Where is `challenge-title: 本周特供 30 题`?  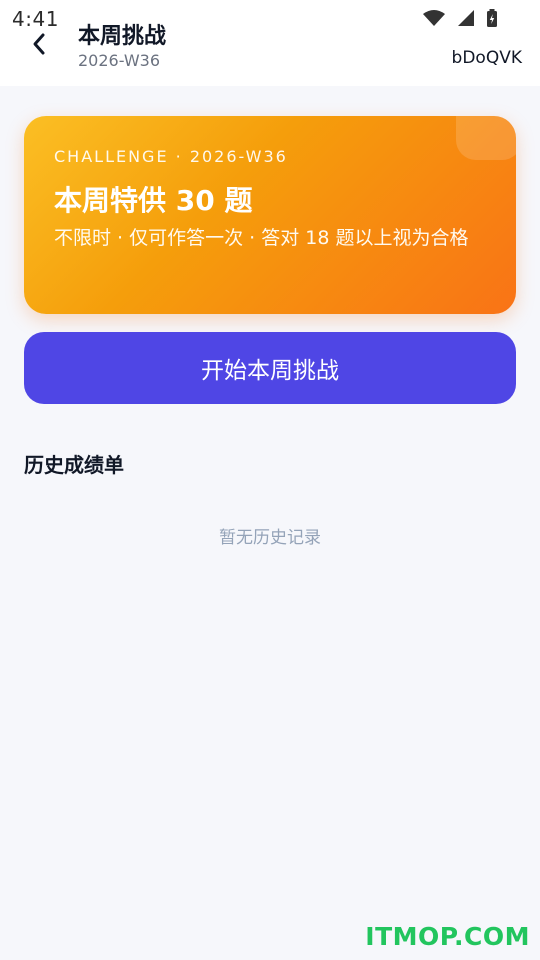
challenge-title: 本周特供 30 题 is located at coordinates (153, 200).